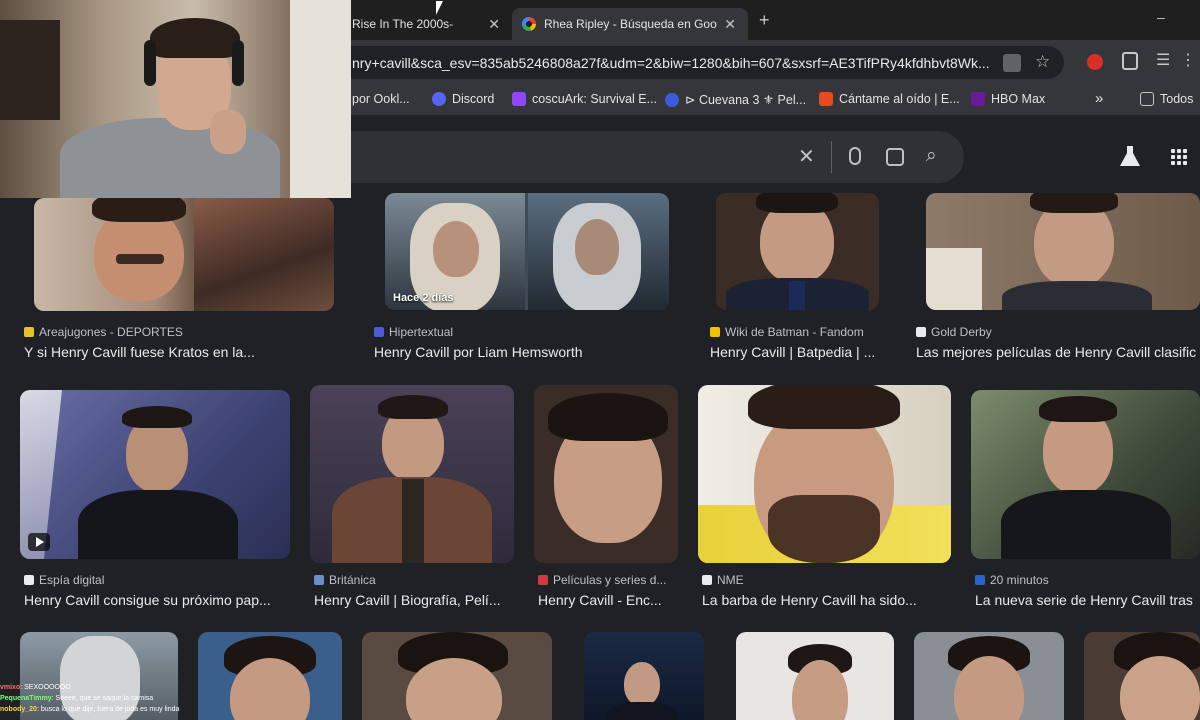 This screenshot has height=720, width=1200. What do you see at coordinates (264, 254) in the screenshot?
I see `kratos-figure` at bounding box center [264, 254].